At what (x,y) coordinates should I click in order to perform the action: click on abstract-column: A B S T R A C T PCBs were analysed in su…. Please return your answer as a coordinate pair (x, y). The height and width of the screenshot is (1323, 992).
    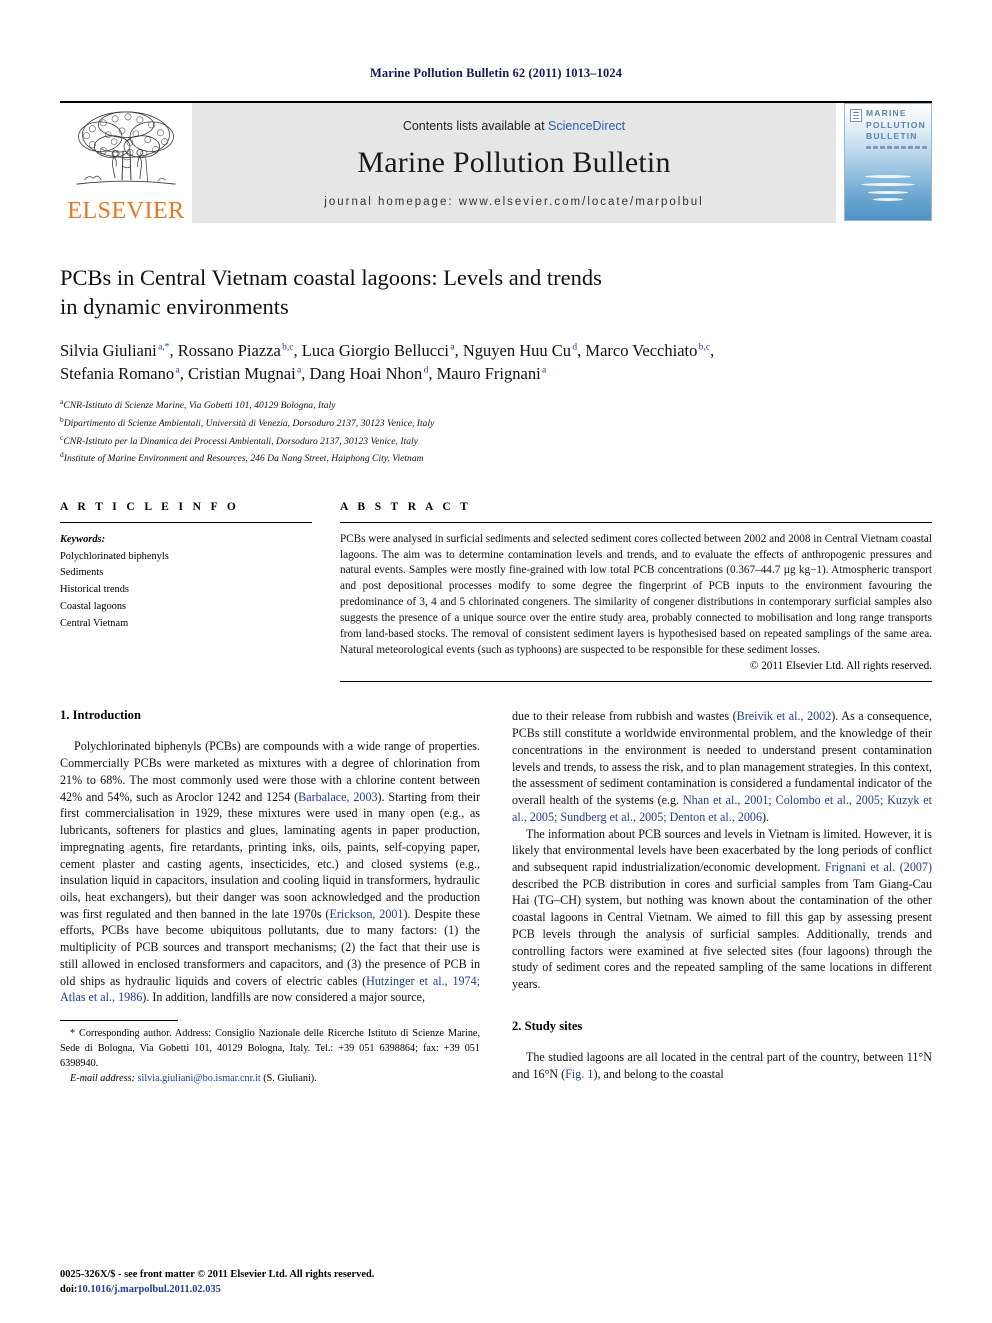
    Looking at the image, I should click on (636, 592).